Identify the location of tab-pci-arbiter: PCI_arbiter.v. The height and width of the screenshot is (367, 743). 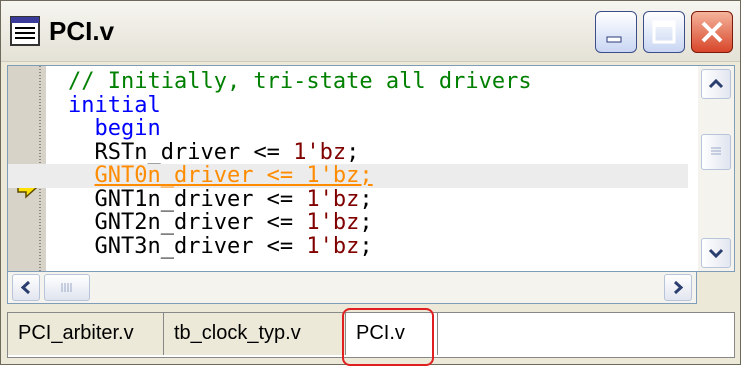
(86, 334).